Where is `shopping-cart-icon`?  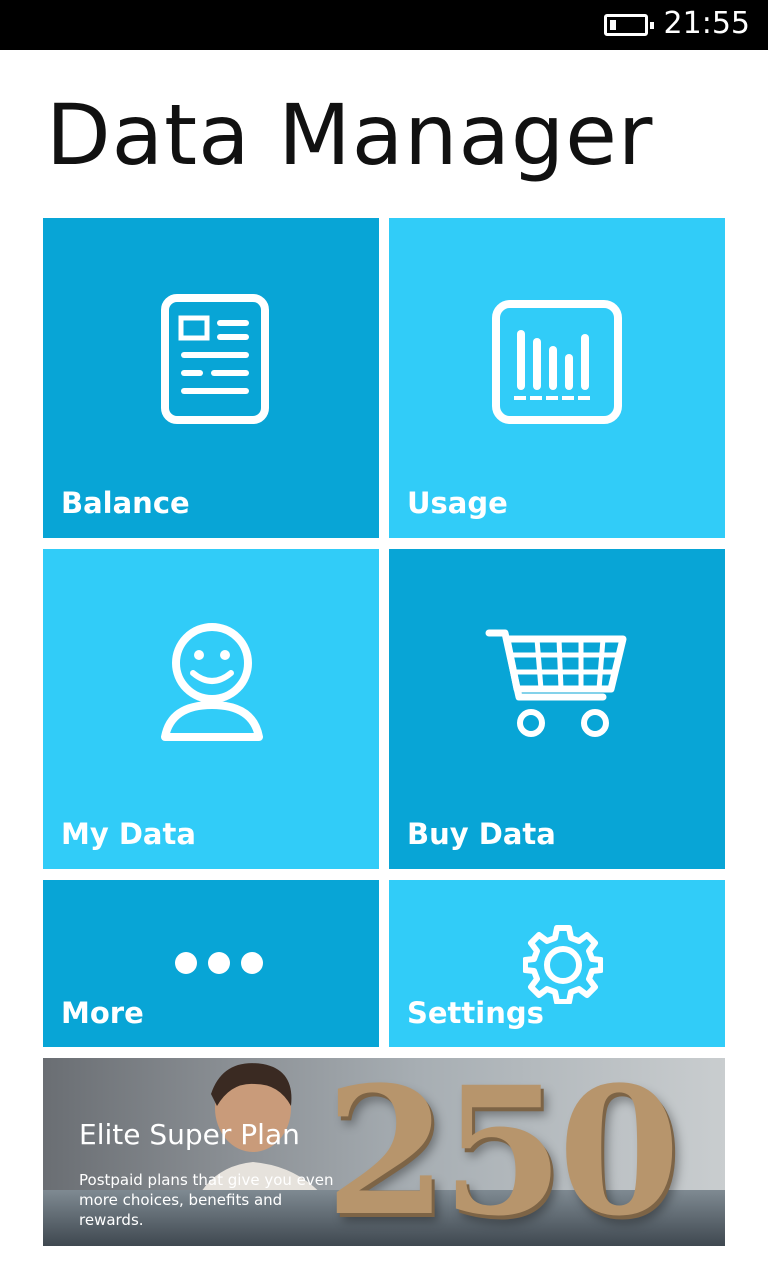
shopping-cart-icon is located at coordinates (556, 683).